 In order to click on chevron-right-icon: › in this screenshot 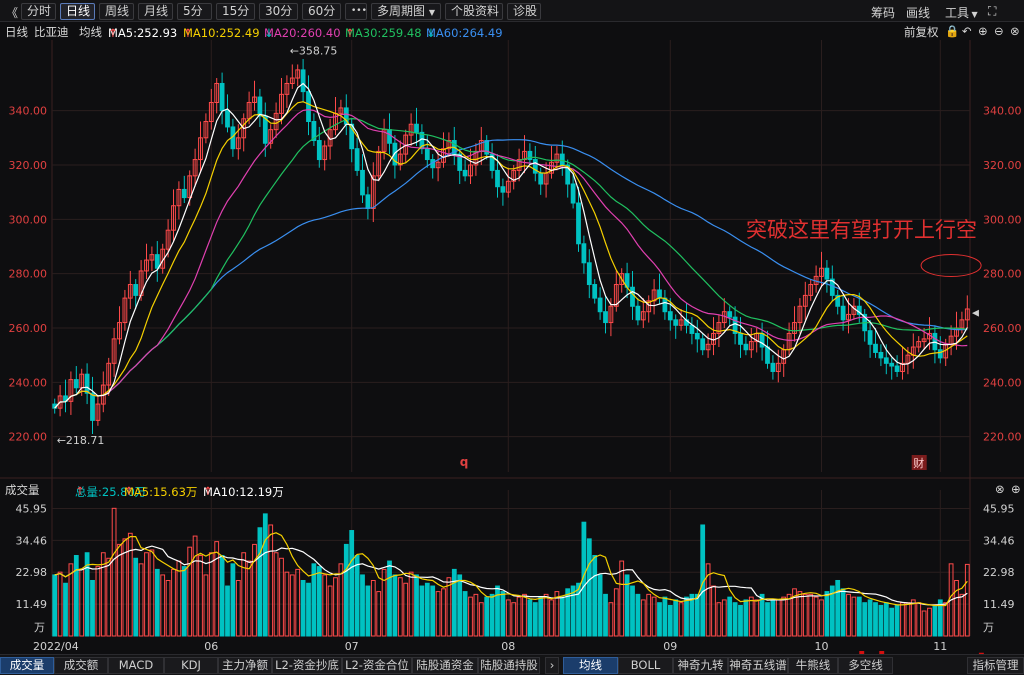, I will do `click(552, 665)`.